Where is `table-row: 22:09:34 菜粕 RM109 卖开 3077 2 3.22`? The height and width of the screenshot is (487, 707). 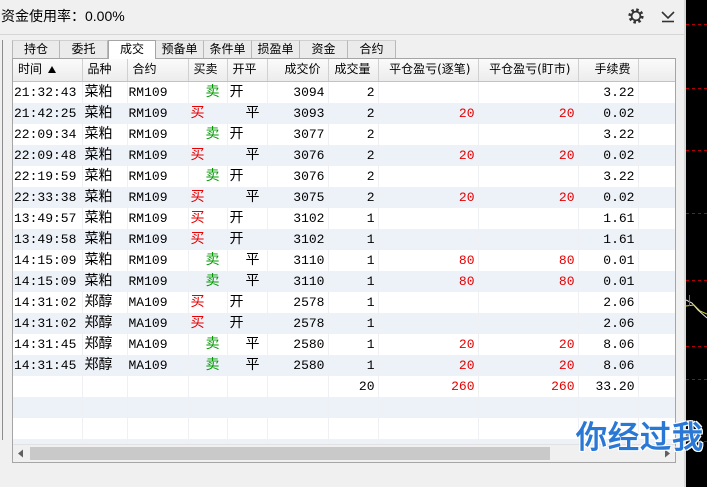 table-row: 22:09:34 菜粕 RM109 卖开 3077 2 3.22 is located at coordinates (344, 134).